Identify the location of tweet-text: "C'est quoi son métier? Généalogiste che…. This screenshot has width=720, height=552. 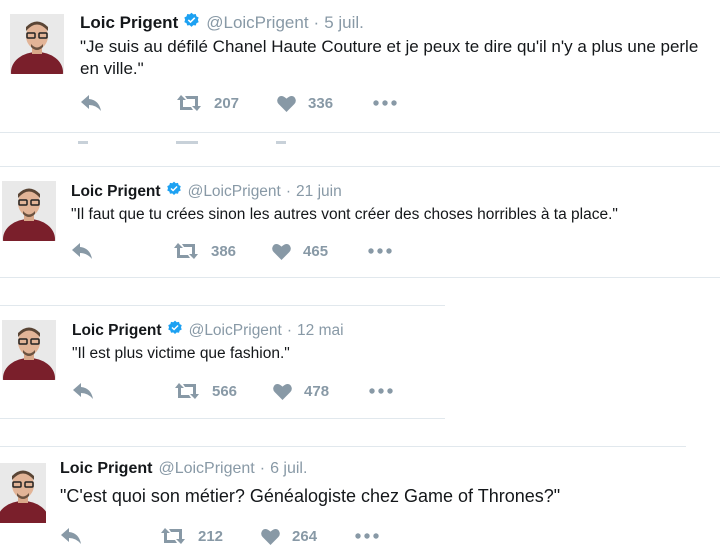
(310, 496).